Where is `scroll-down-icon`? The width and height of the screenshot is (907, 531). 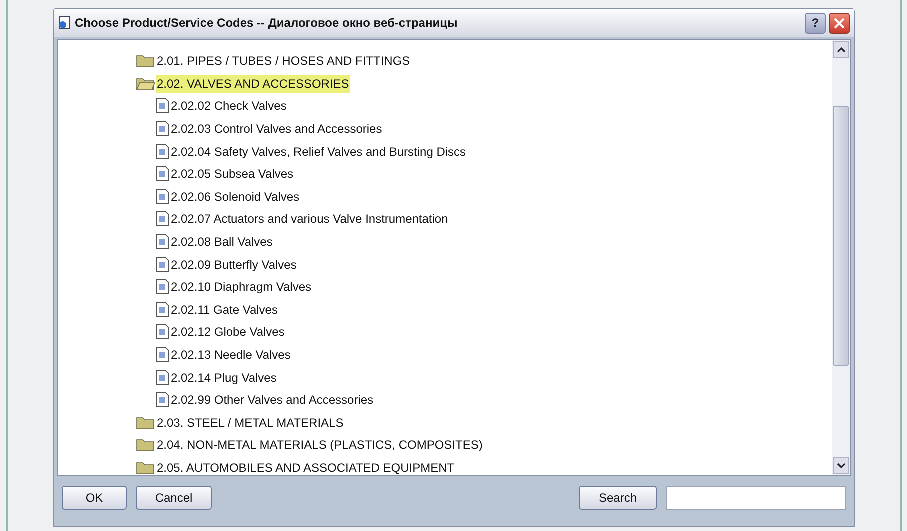 scroll-down-icon is located at coordinates (841, 465).